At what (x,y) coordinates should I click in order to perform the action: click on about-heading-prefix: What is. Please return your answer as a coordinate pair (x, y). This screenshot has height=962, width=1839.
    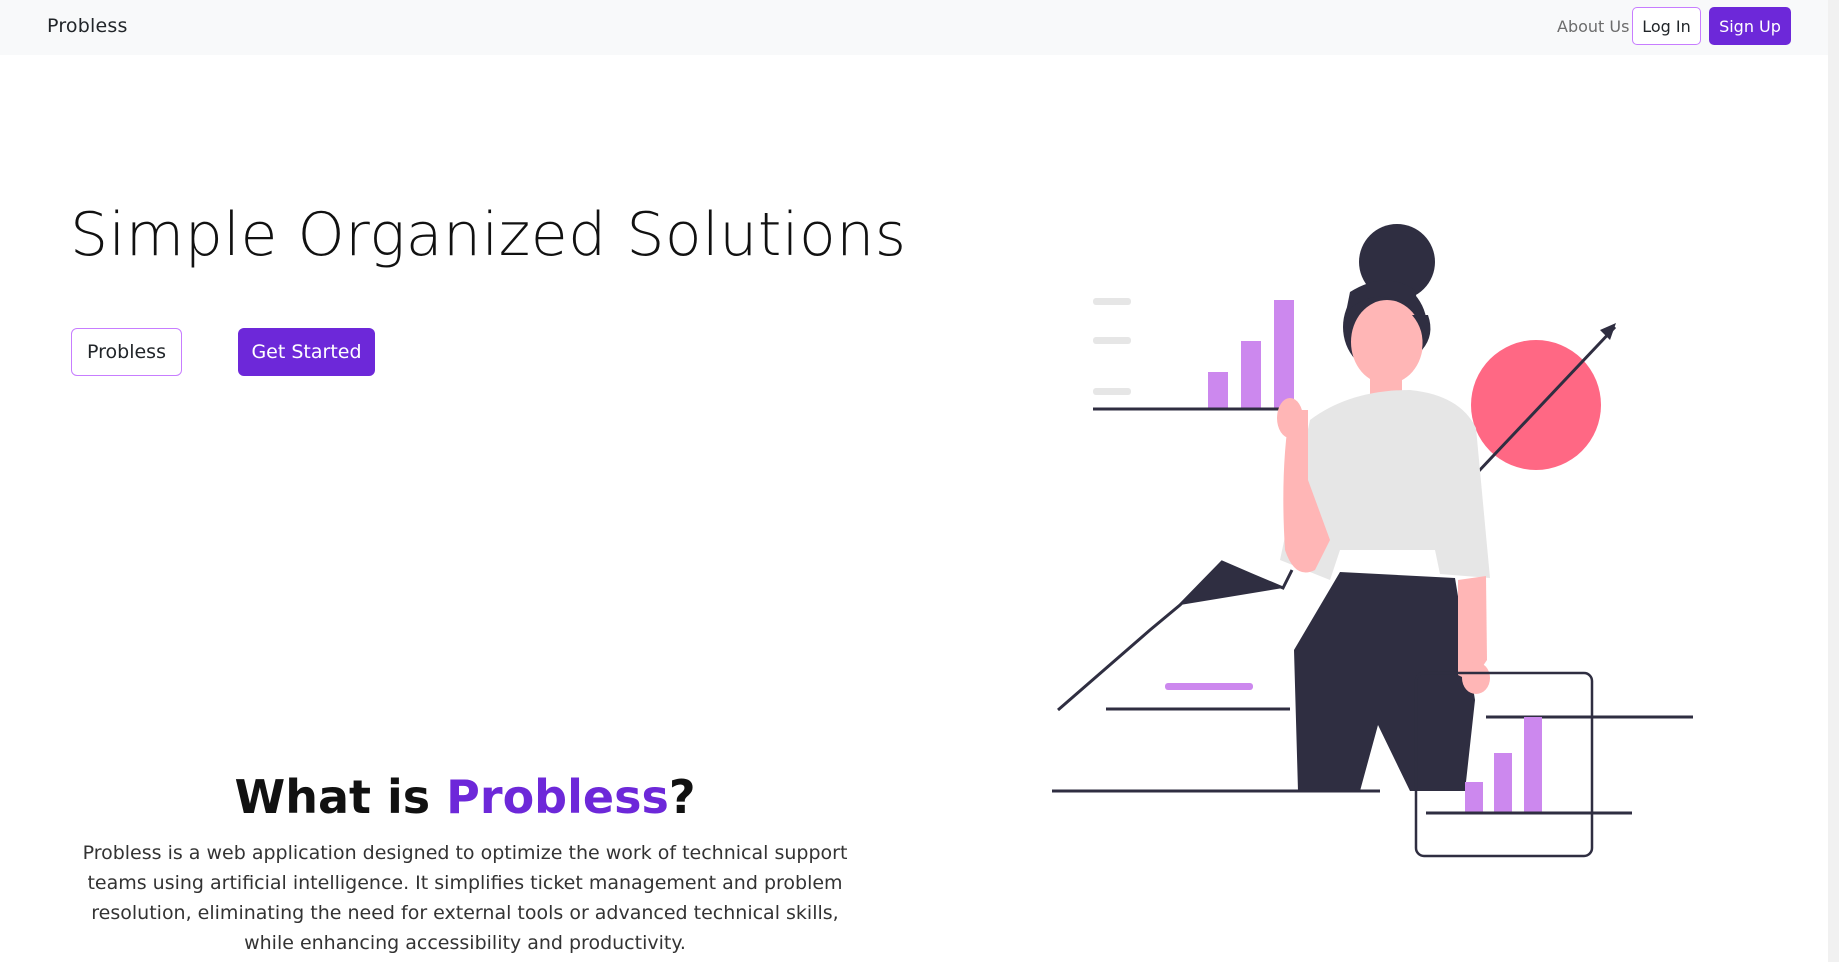
    Looking at the image, I should click on (340, 797).